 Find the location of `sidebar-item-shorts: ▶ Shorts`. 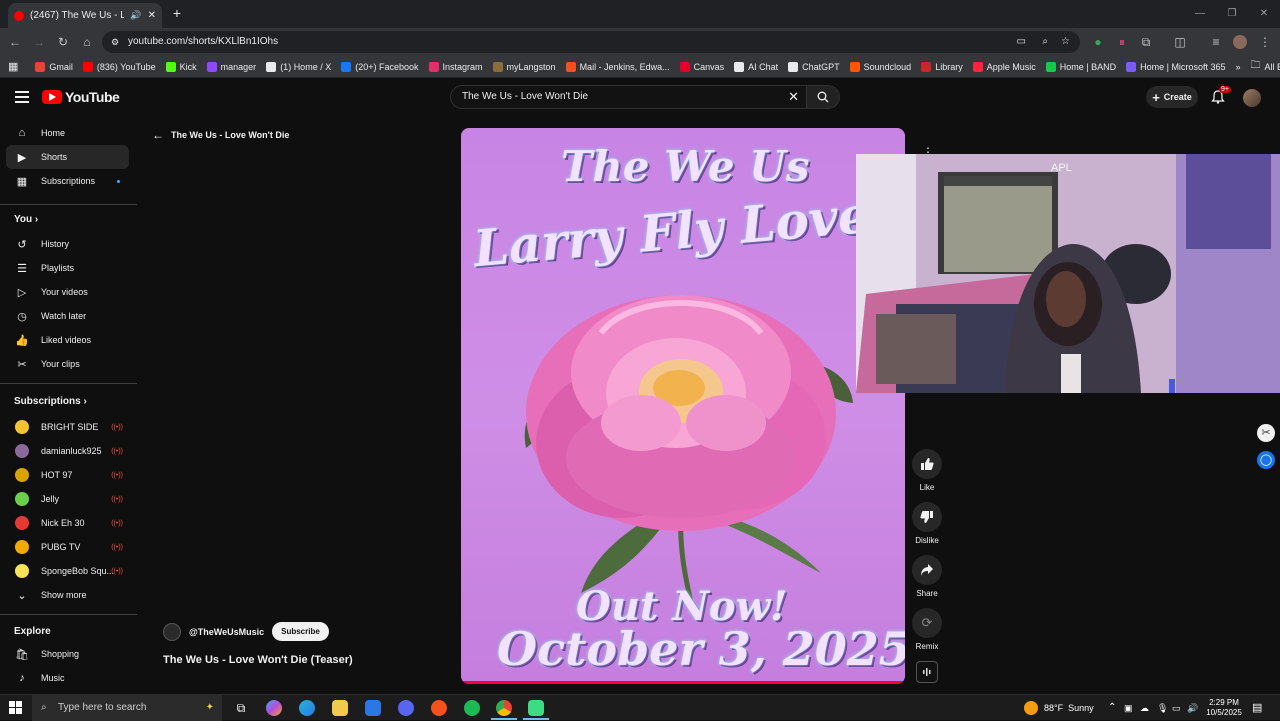

sidebar-item-shorts: ▶ Shorts is located at coordinates (67, 157).